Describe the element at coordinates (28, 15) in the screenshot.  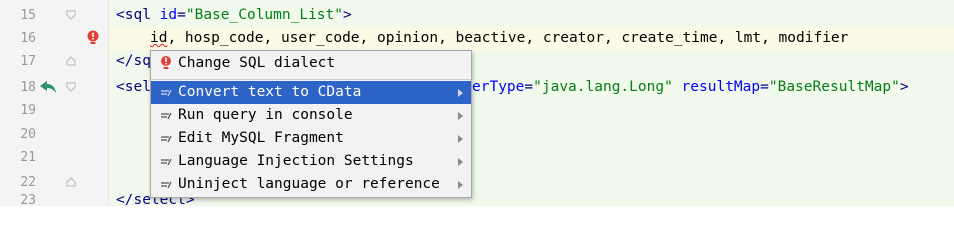
I see `line-number: 15` at that location.